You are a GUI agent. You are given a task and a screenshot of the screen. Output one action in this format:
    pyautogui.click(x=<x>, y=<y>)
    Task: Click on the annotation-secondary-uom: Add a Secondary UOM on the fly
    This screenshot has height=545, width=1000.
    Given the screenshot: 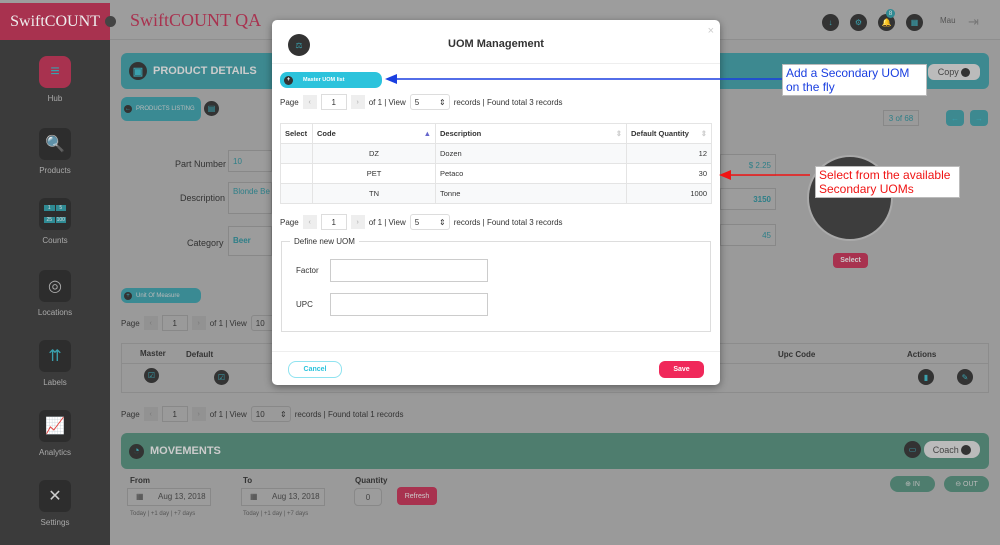 What is the action you would take?
    pyautogui.click(x=854, y=80)
    